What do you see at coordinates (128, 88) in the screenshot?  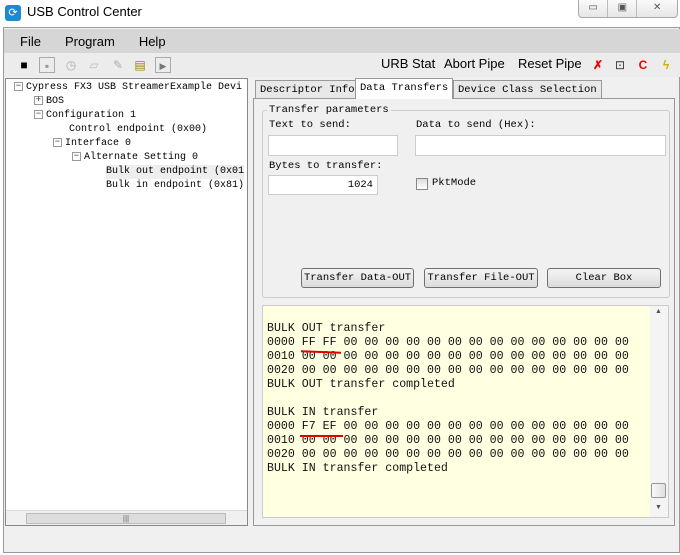 I see `tree-node-device: − Cypress FX3 USB StreamerExample Devi` at bounding box center [128, 88].